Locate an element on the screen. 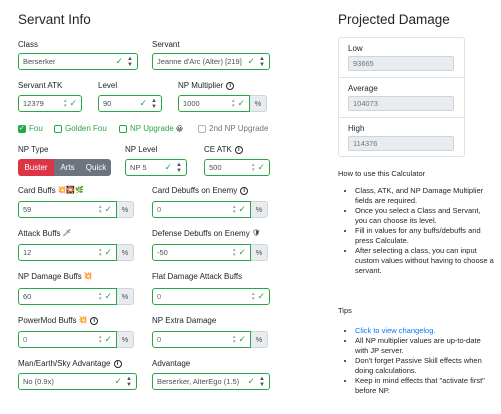 The height and width of the screenshot is (414, 501). tips-heading: Tips is located at coordinates (345, 310).